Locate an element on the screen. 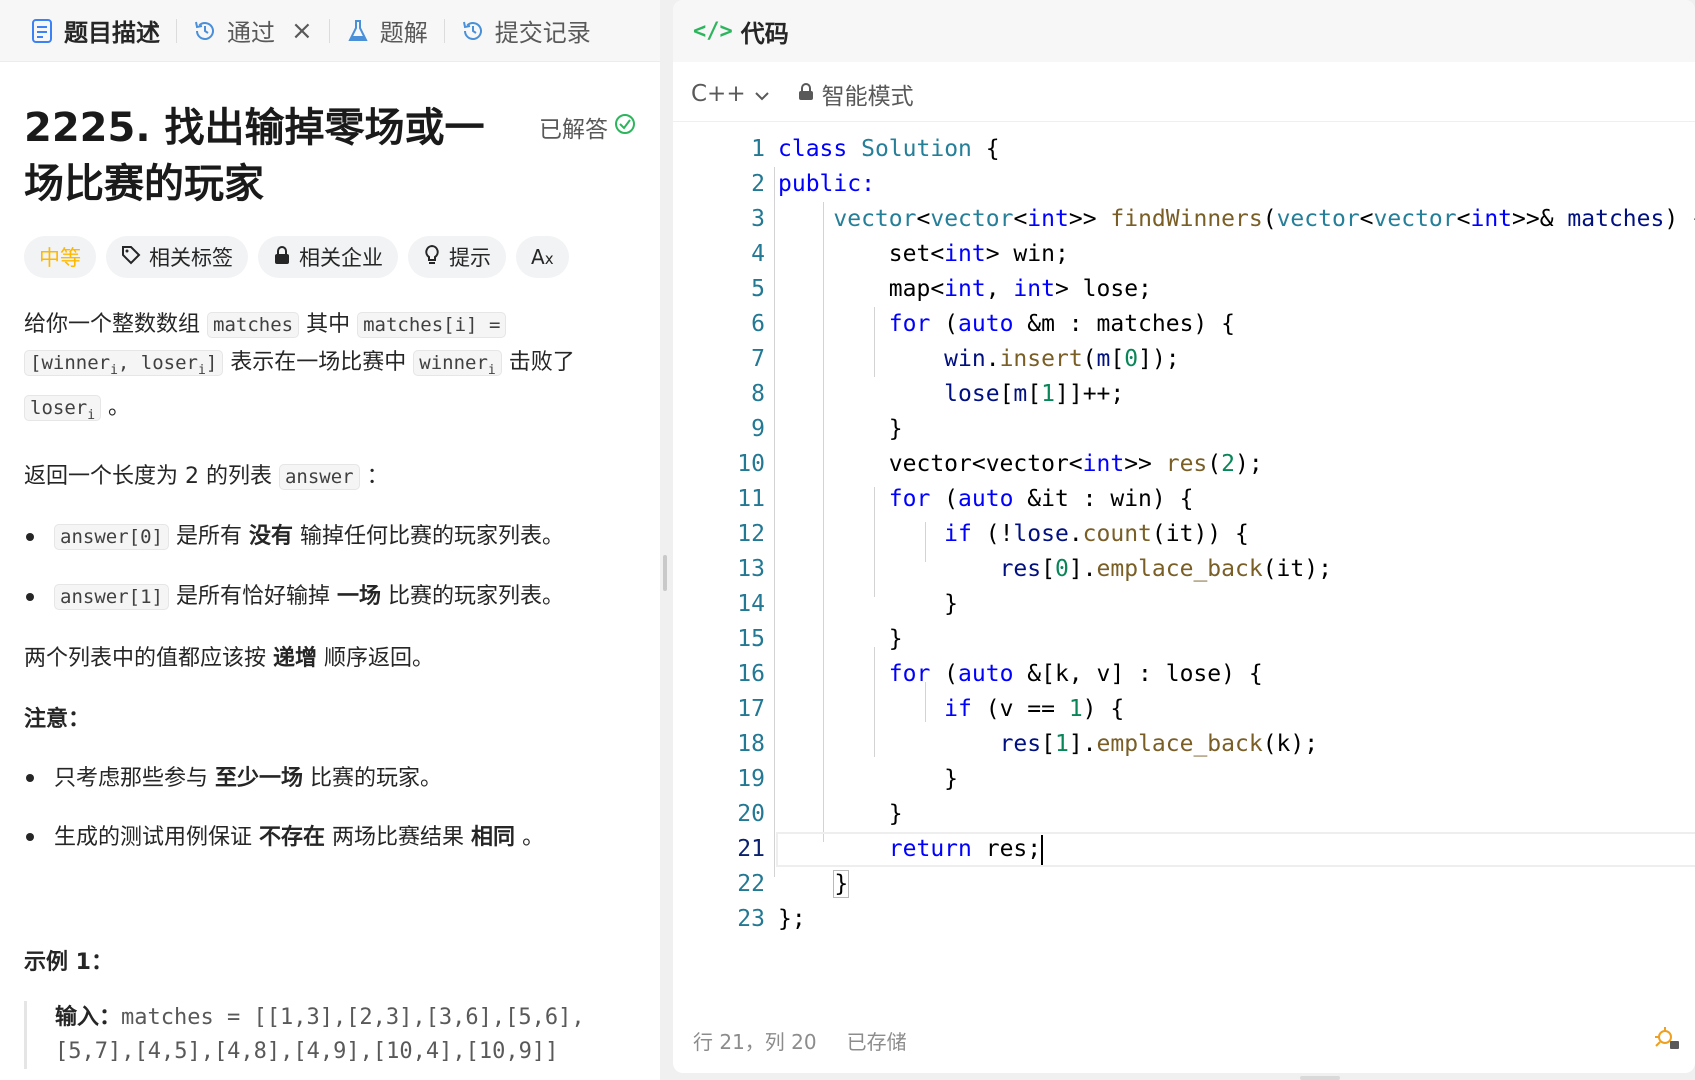  desc-text: 输掉任何比赛的玩家列表。 is located at coordinates (431, 536).